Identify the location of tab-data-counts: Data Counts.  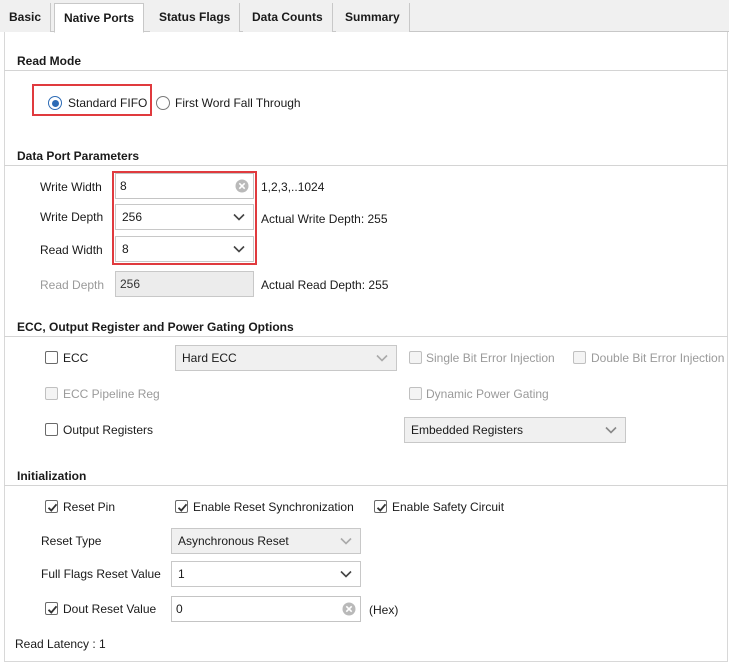
(288, 17).